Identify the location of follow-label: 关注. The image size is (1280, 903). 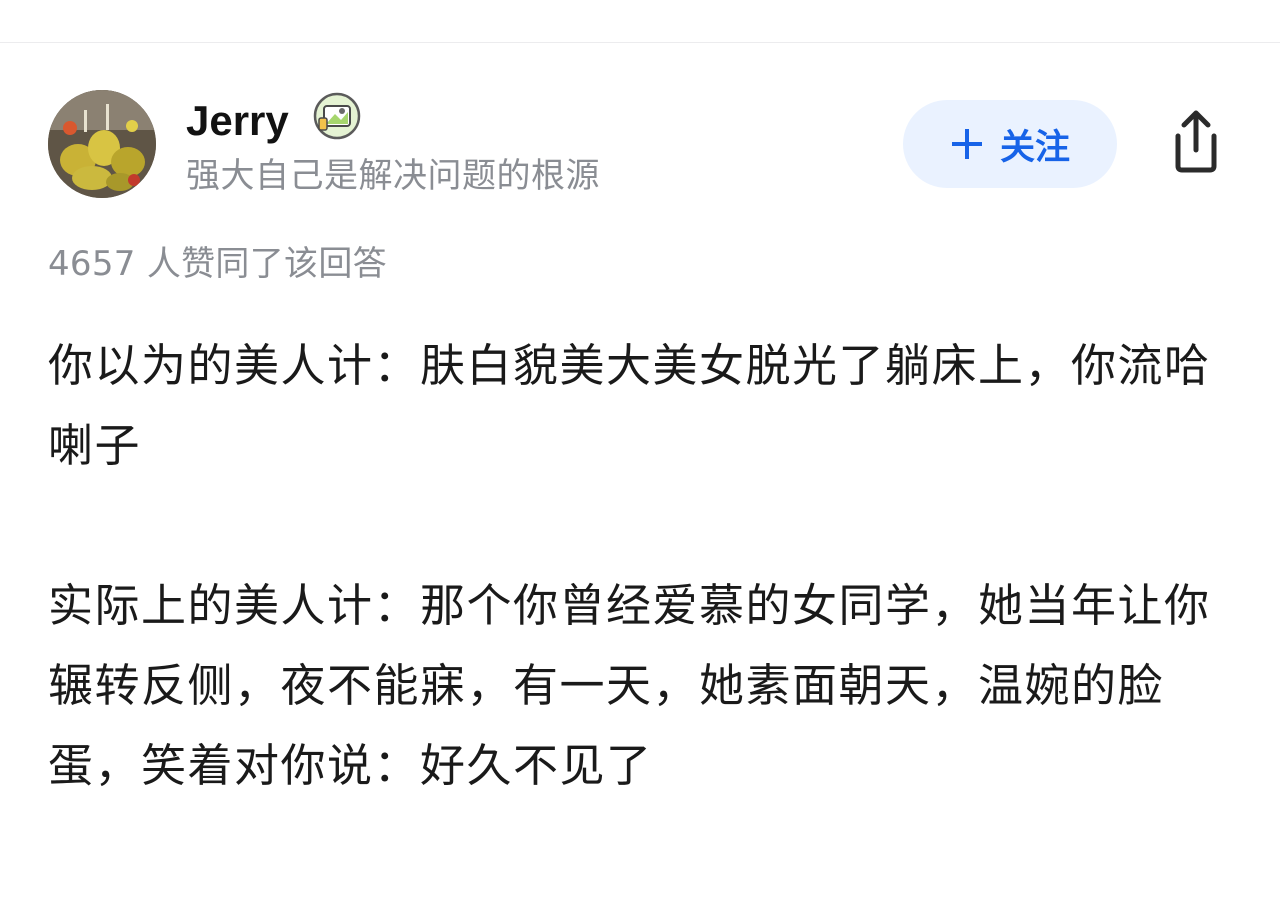
(1034, 147).